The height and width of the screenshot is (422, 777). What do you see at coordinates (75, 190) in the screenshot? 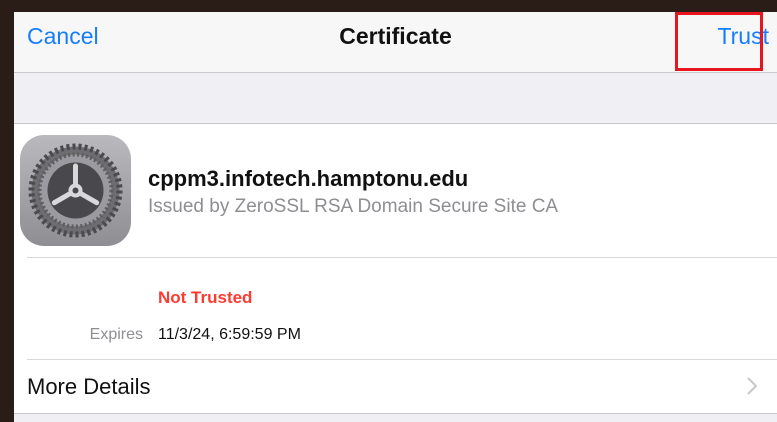
I see `gear-icon` at bounding box center [75, 190].